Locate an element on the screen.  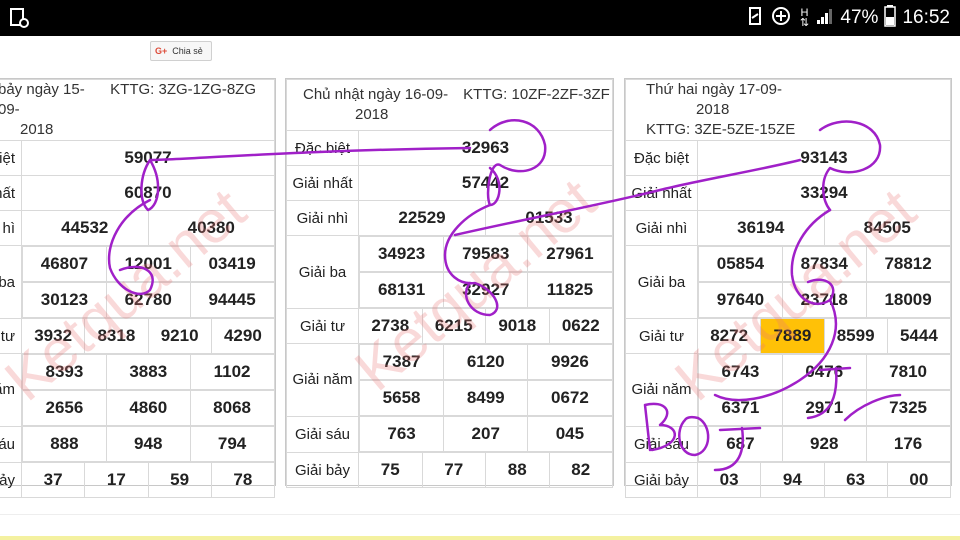
prize-fourth: 3932 is located at coordinates (53, 336).